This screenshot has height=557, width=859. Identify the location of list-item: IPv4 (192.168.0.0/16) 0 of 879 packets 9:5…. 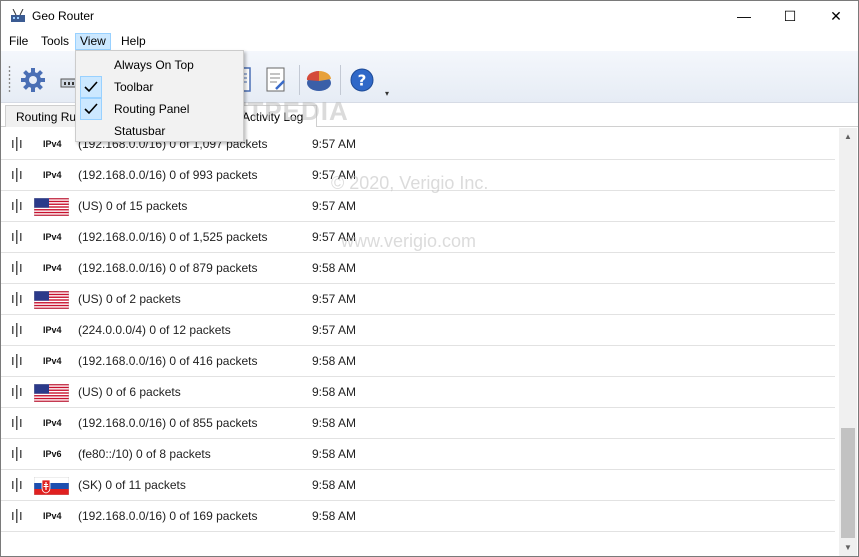
(418, 268).